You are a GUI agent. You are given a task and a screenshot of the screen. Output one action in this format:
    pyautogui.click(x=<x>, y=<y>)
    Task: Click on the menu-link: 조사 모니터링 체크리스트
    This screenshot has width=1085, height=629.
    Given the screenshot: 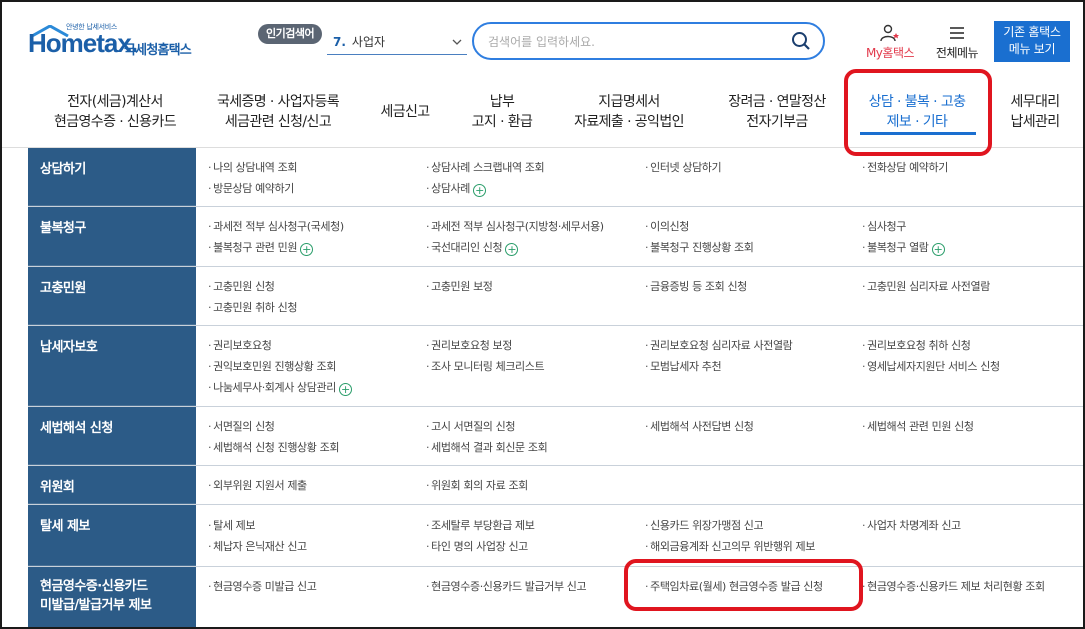 What is the action you would take?
    pyautogui.click(x=485, y=366)
    